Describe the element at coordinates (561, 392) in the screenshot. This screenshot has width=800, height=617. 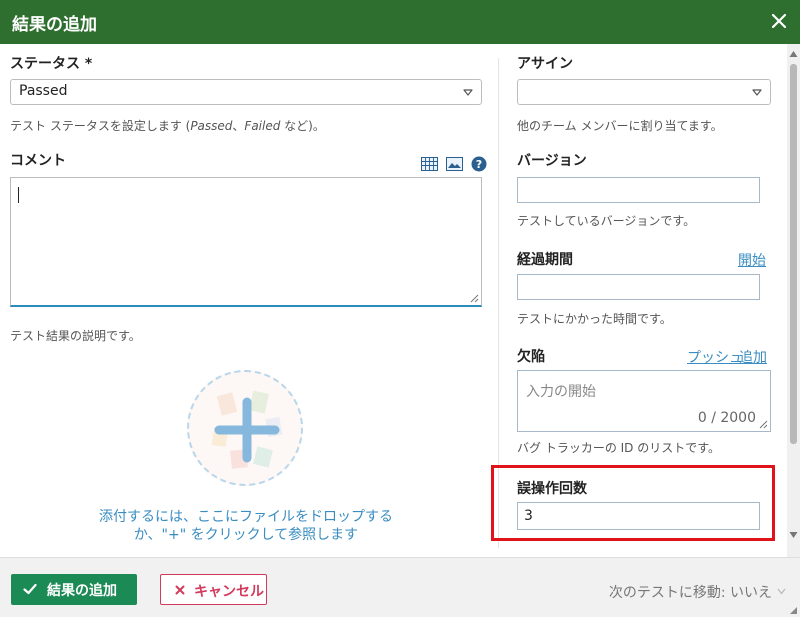
I see `defects-placeholder: 入力の開始` at that location.